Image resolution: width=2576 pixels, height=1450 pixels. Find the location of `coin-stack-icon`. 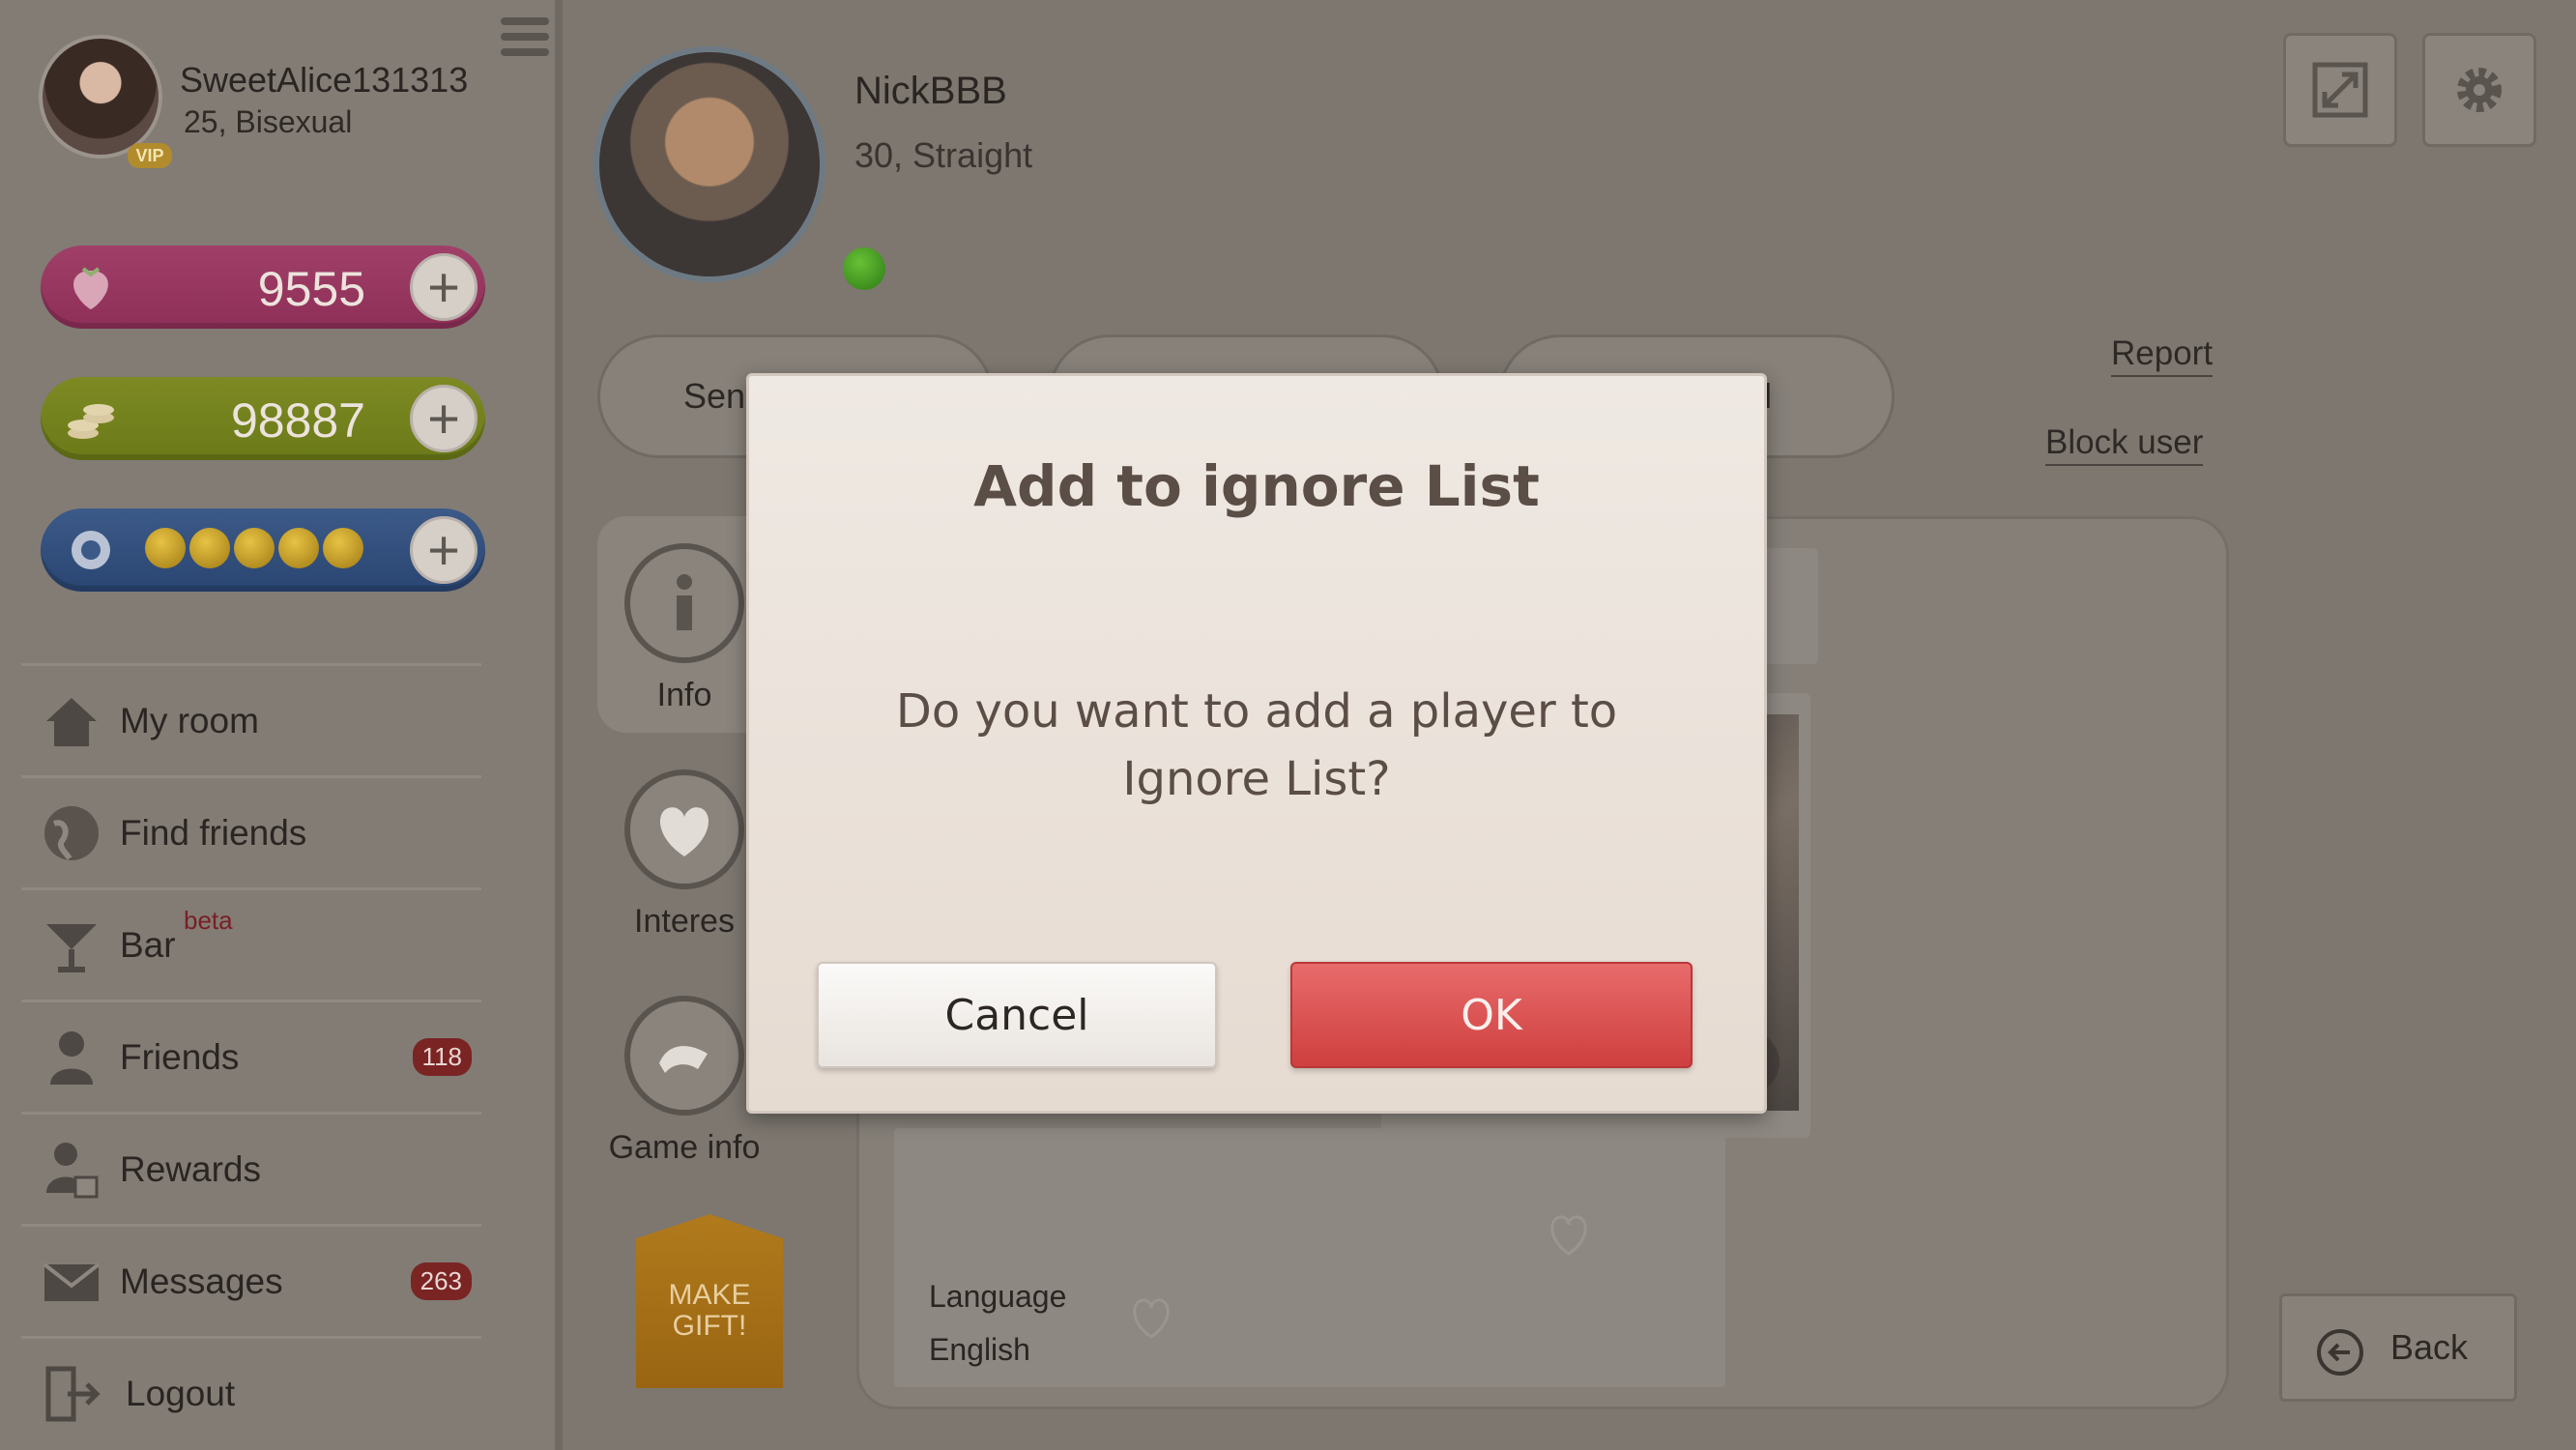

coin-stack-icon is located at coordinates (91, 421).